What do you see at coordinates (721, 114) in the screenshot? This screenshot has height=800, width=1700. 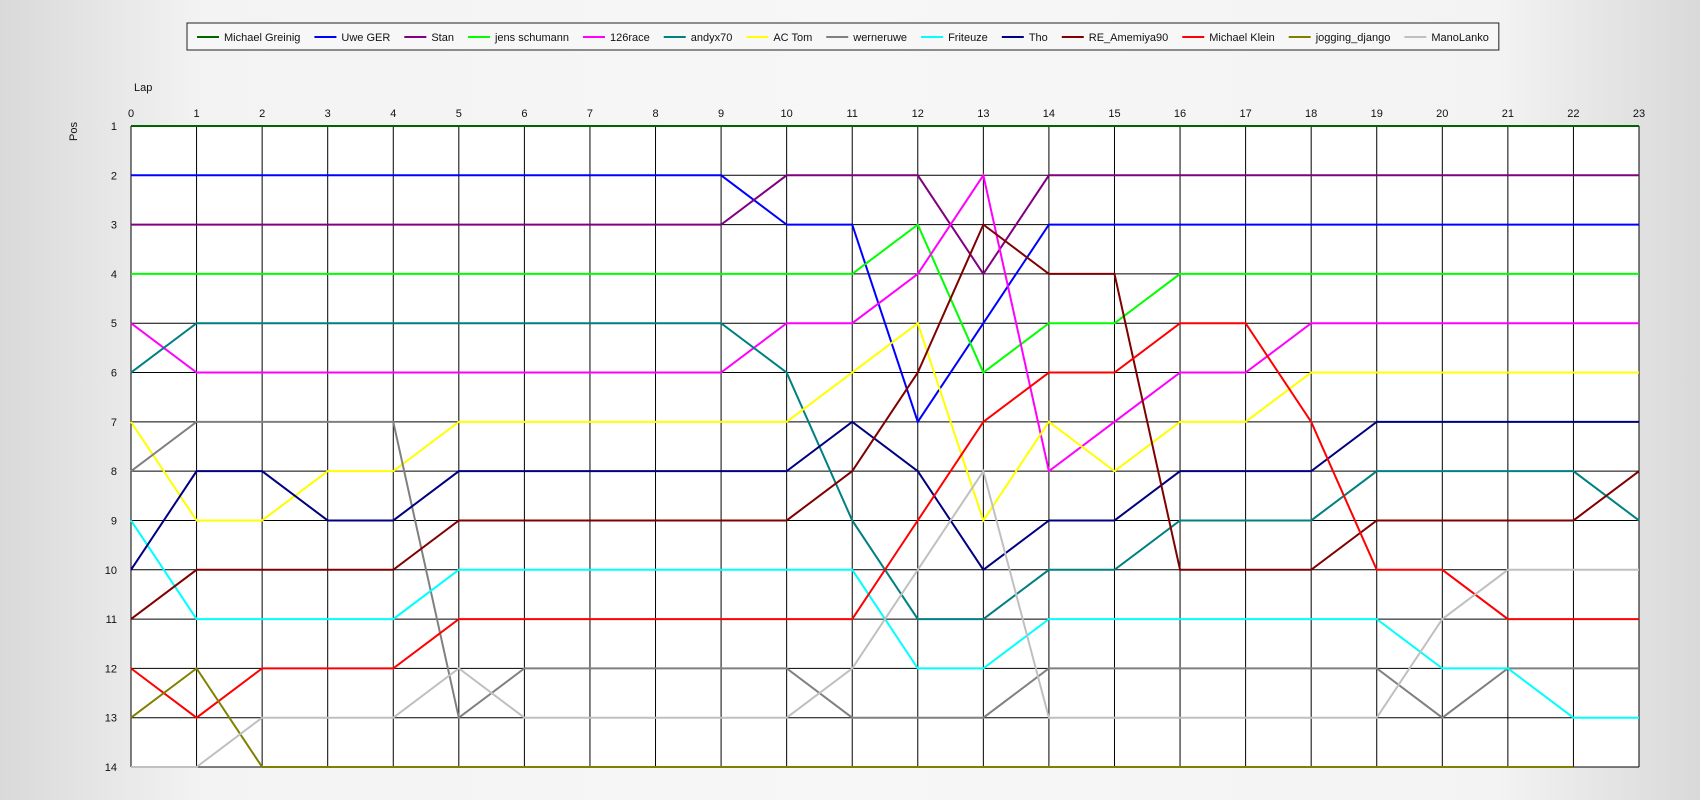 I see `x-tick-label: 9` at bounding box center [721, 114].